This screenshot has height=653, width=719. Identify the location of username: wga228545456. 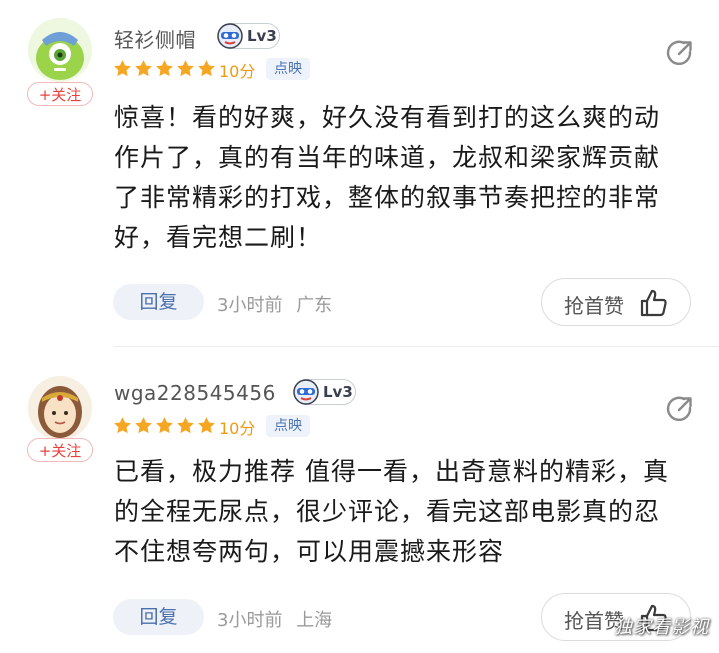
(195, 393).